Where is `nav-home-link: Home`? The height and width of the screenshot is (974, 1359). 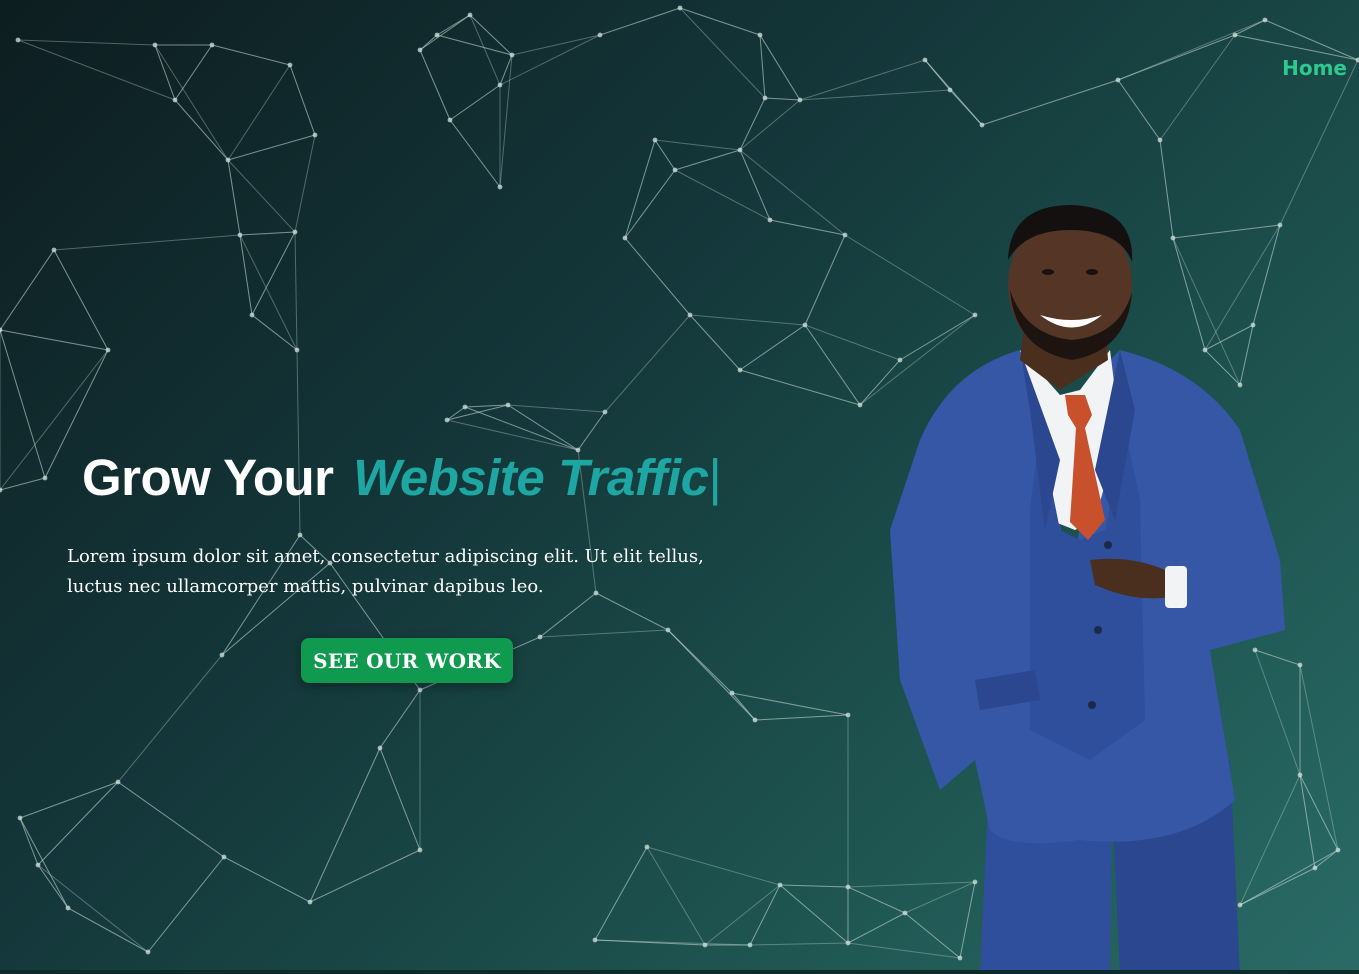 nav-home-link: Home is located at coordinates (1314, 68).